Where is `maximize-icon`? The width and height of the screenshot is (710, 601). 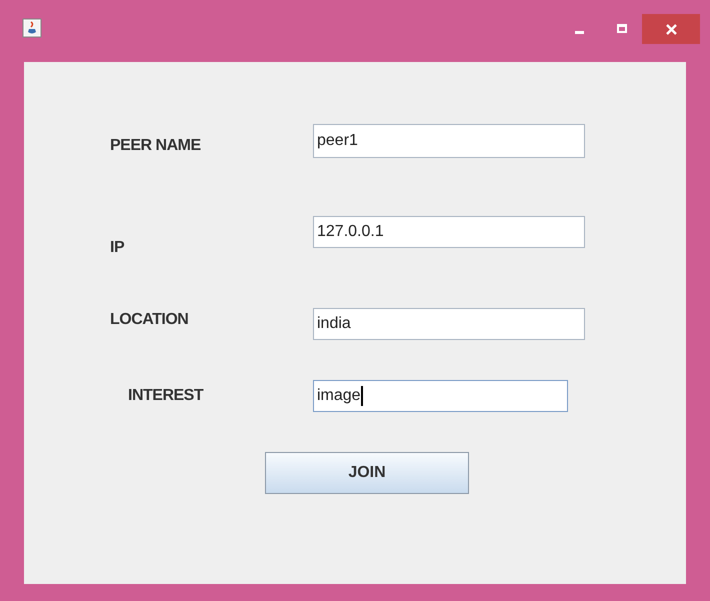
maximize-icon is located at coordinates (622, 28).